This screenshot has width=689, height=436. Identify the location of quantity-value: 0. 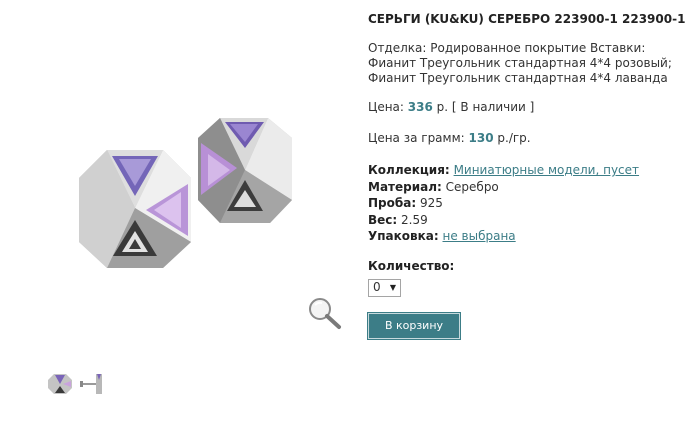
(377, 287).